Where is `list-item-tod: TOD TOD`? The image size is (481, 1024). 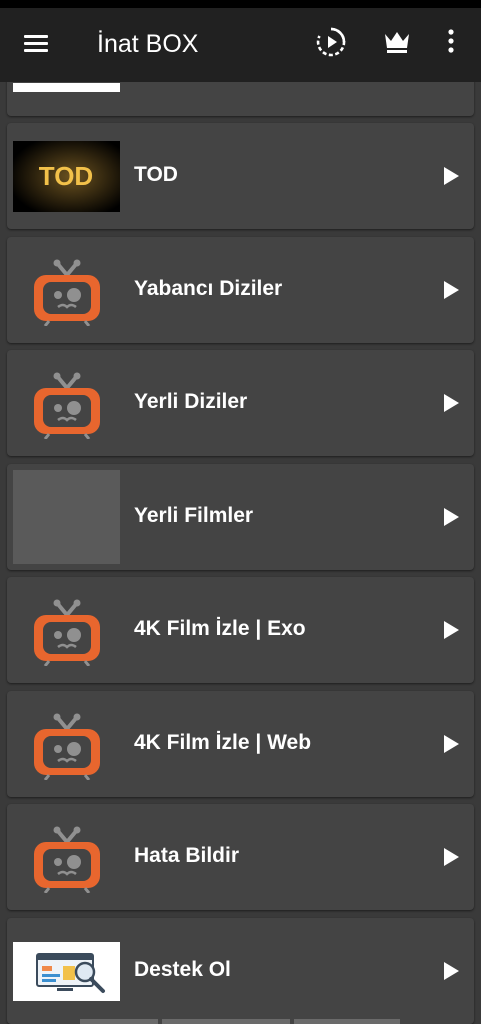
list-item-tod: TOD TOD is located at coordinates (240, 176).